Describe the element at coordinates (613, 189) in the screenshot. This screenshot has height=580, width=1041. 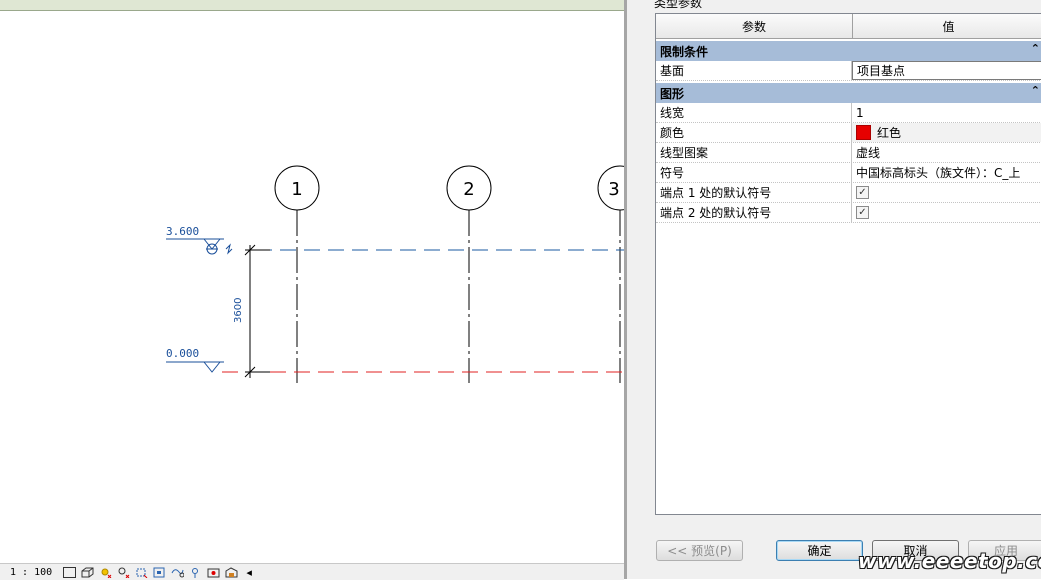
I see `grid-label-3: 3` at that location.